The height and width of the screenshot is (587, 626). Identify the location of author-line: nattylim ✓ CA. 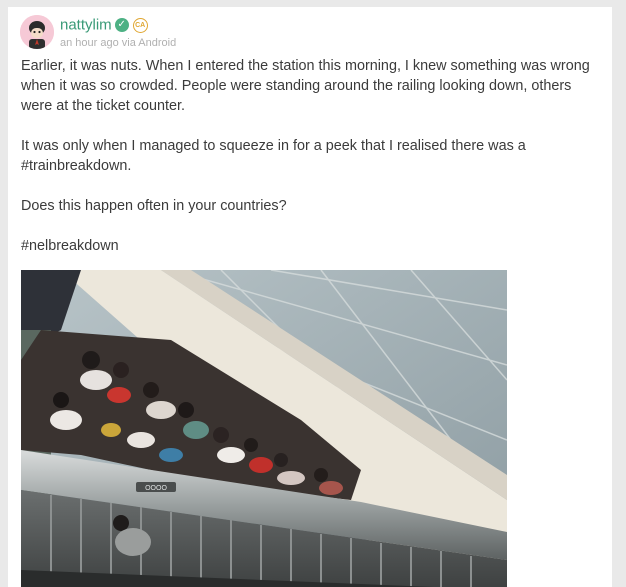
(104, 25).